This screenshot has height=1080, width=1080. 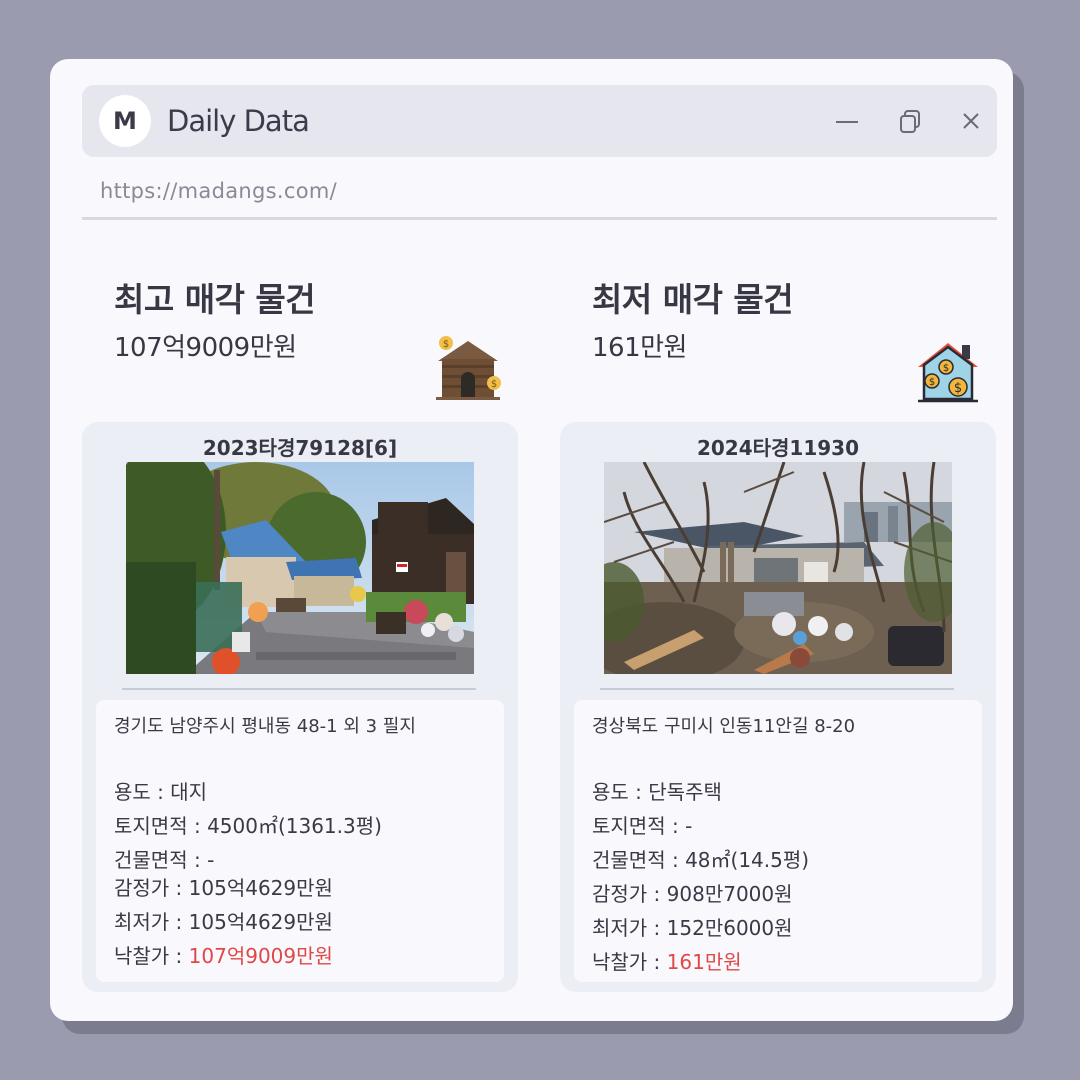 I want to click on land-area-row: 토지면적 : 4500㎡(1361.3평), so click(x=248, y=824).